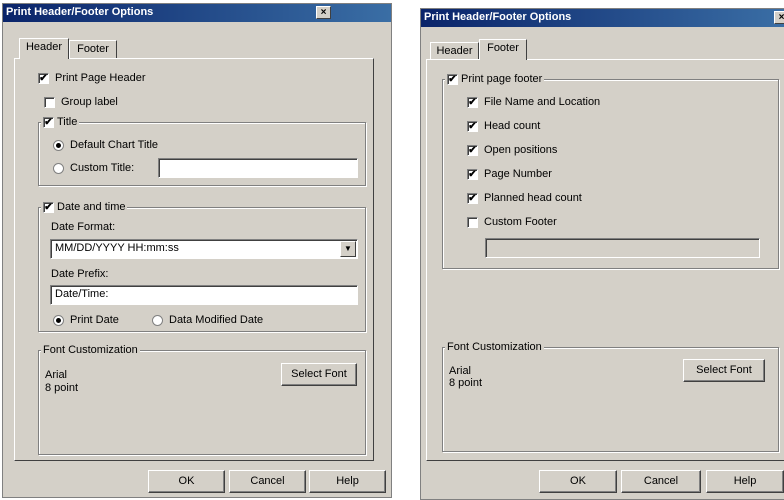 Image resolution: width=784 pixels, height=500 pixels. What do you see at coordinates (114, 145) in the screenshot?
I see `default-chart-title-label: Default Chart Title` at bounding box center [114, 145].